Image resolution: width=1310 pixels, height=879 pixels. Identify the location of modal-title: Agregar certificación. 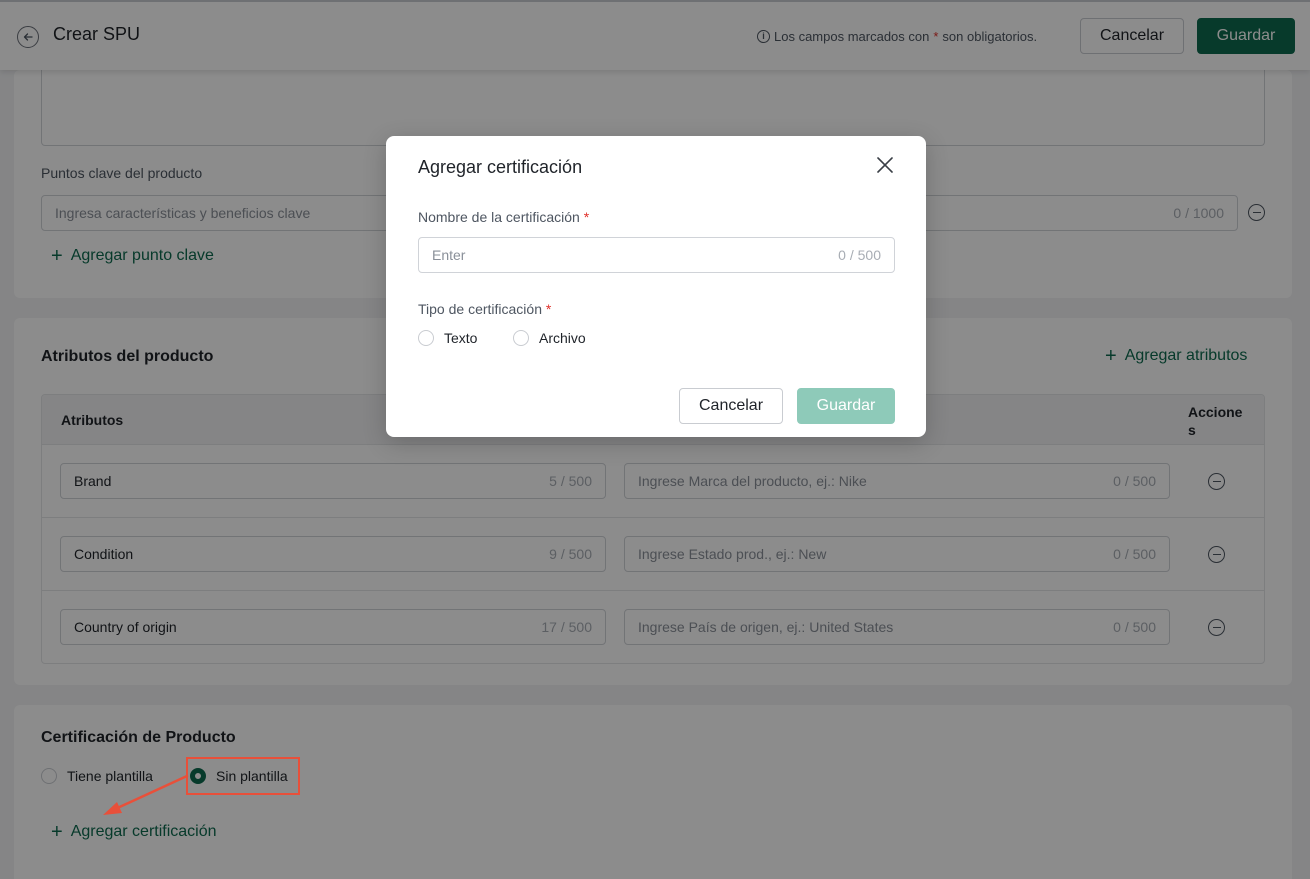
(500, 167).